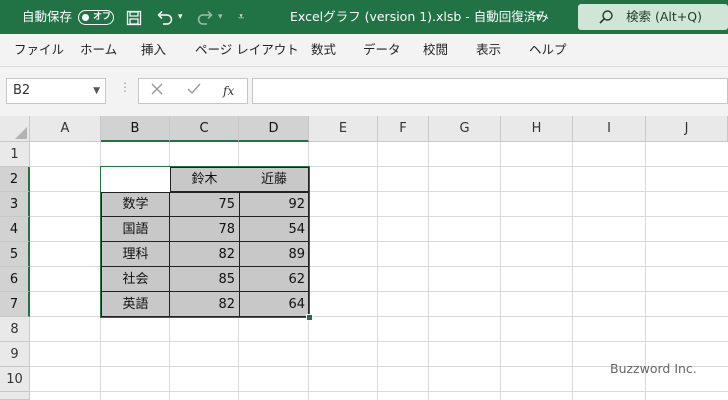  What do you see at coordinates (135, 279) in the screenshot?
I see `cell-b6: 社会` at bounding box center [135, 279].